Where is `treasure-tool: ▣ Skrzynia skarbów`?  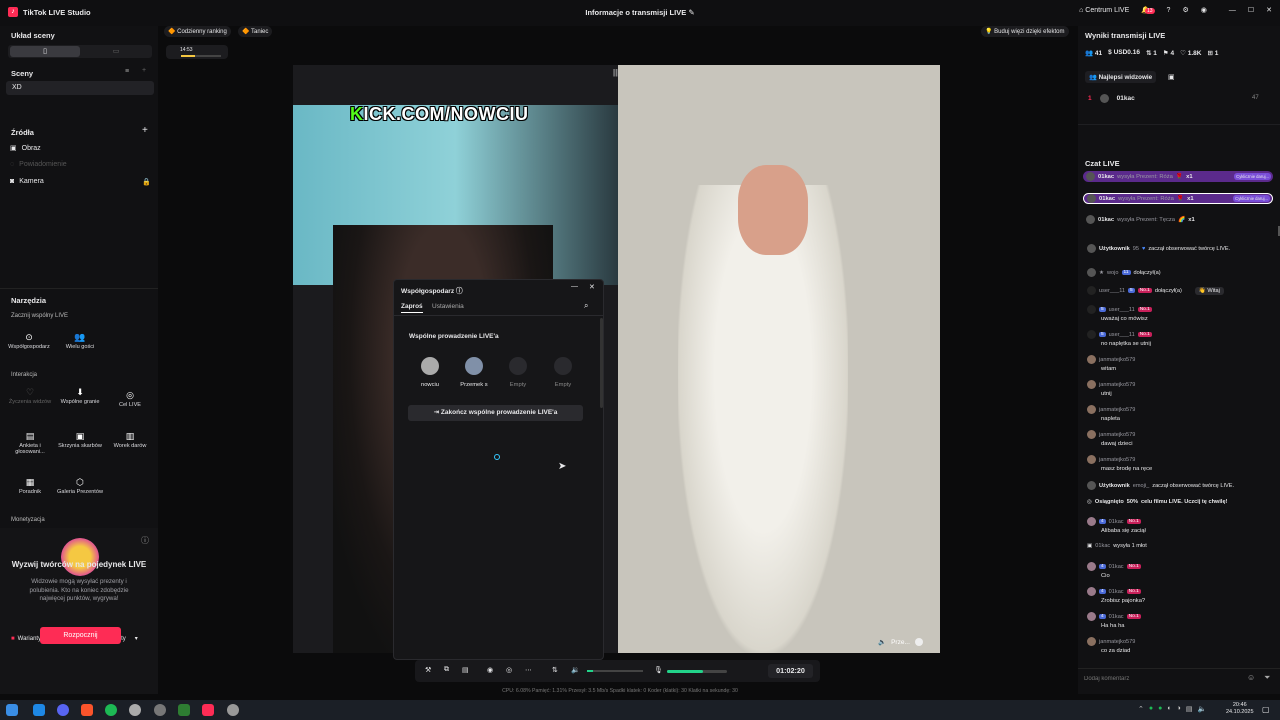 treasure-tool: ▣ Skrzynia skarbów is located at coordinates (80, 440).